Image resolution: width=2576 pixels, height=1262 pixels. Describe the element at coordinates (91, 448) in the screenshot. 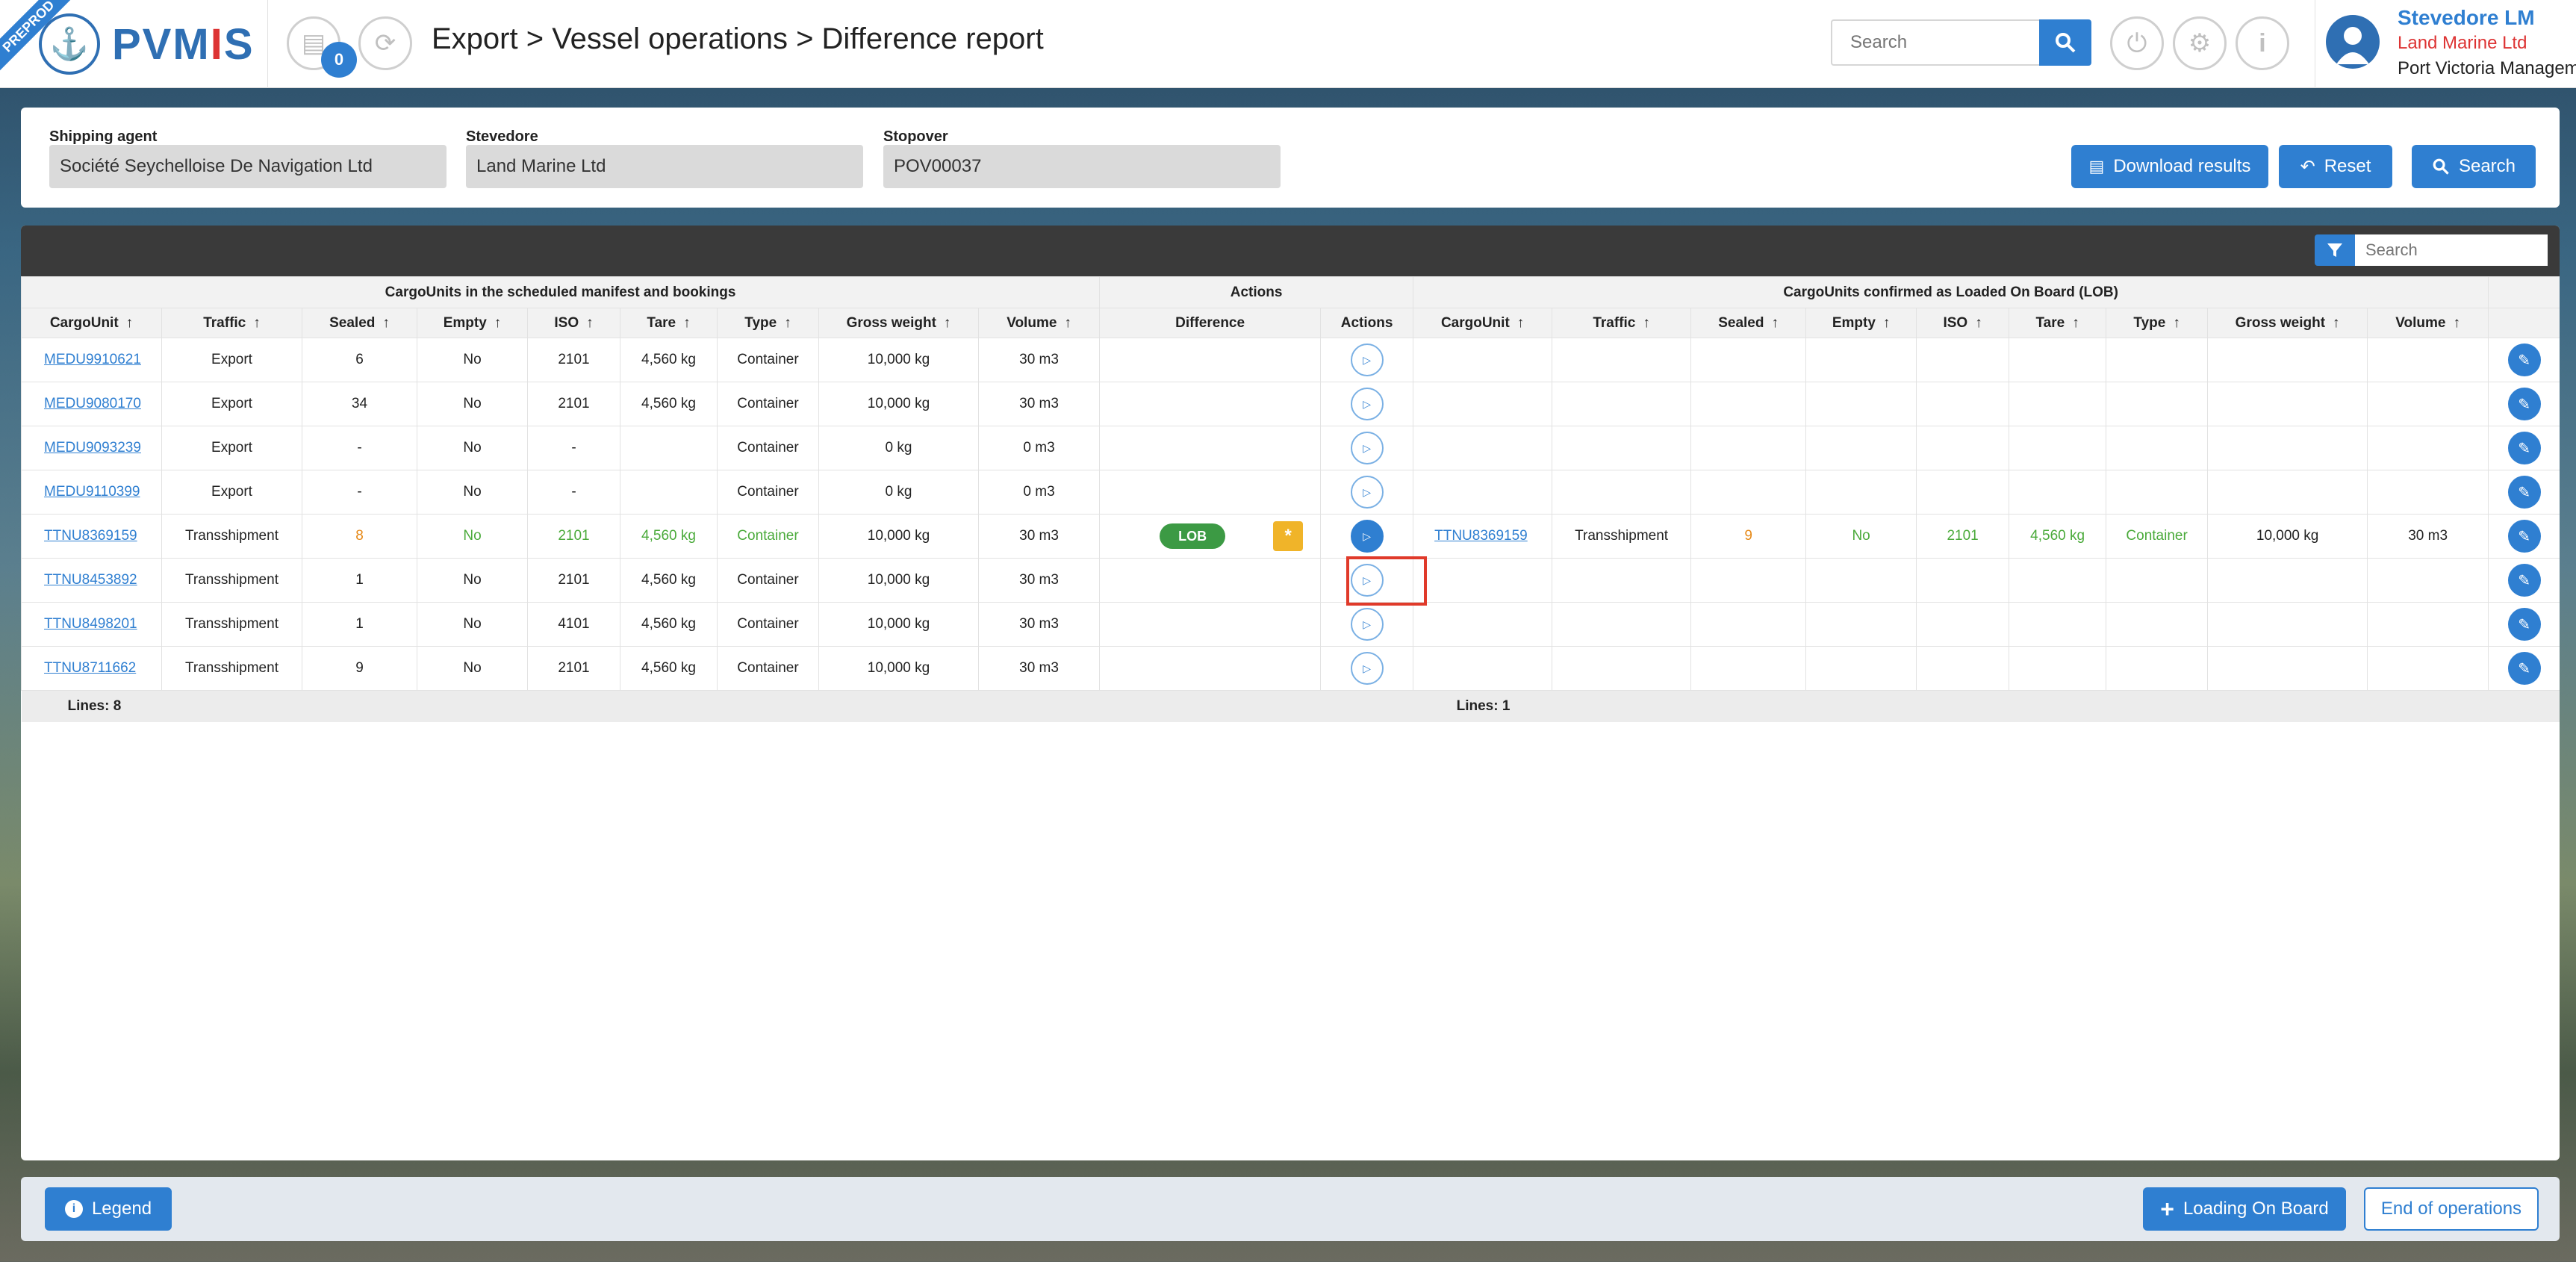

I see `cargo-unit-link: MEDU9093239` at that location.